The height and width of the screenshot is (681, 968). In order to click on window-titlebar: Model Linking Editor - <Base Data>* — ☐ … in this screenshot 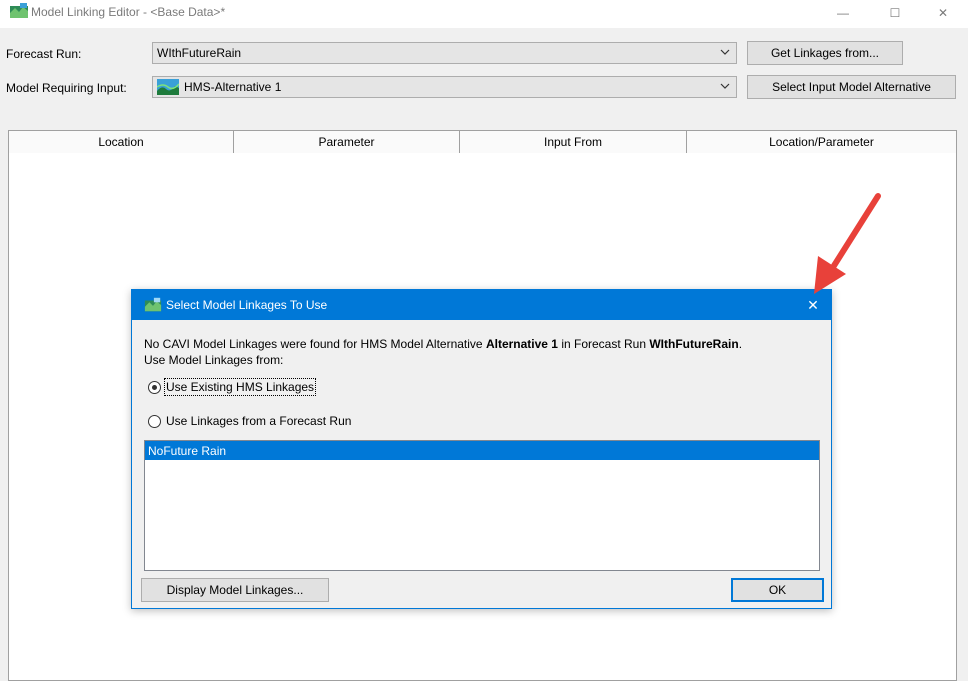, I will do `click(484, 14)`.